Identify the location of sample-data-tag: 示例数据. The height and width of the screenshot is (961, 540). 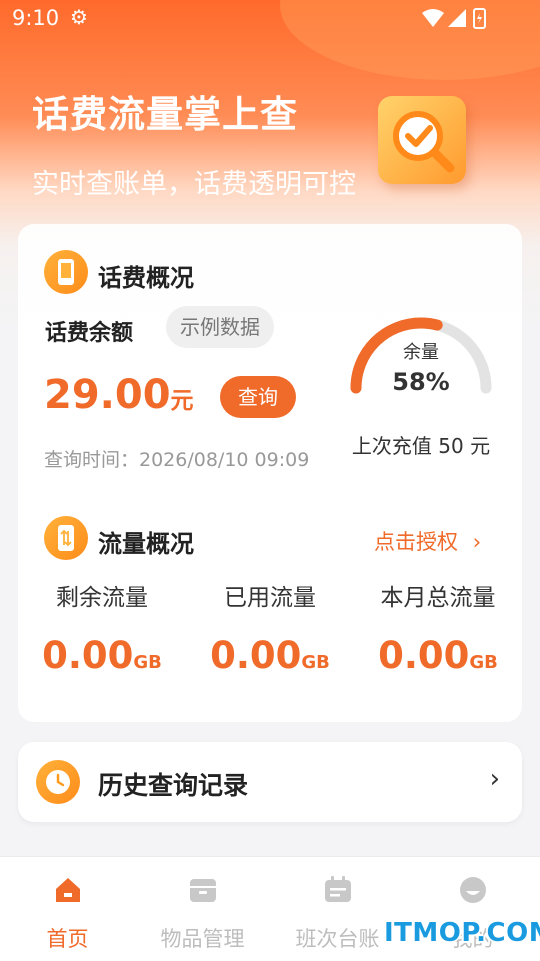
(220, 327).